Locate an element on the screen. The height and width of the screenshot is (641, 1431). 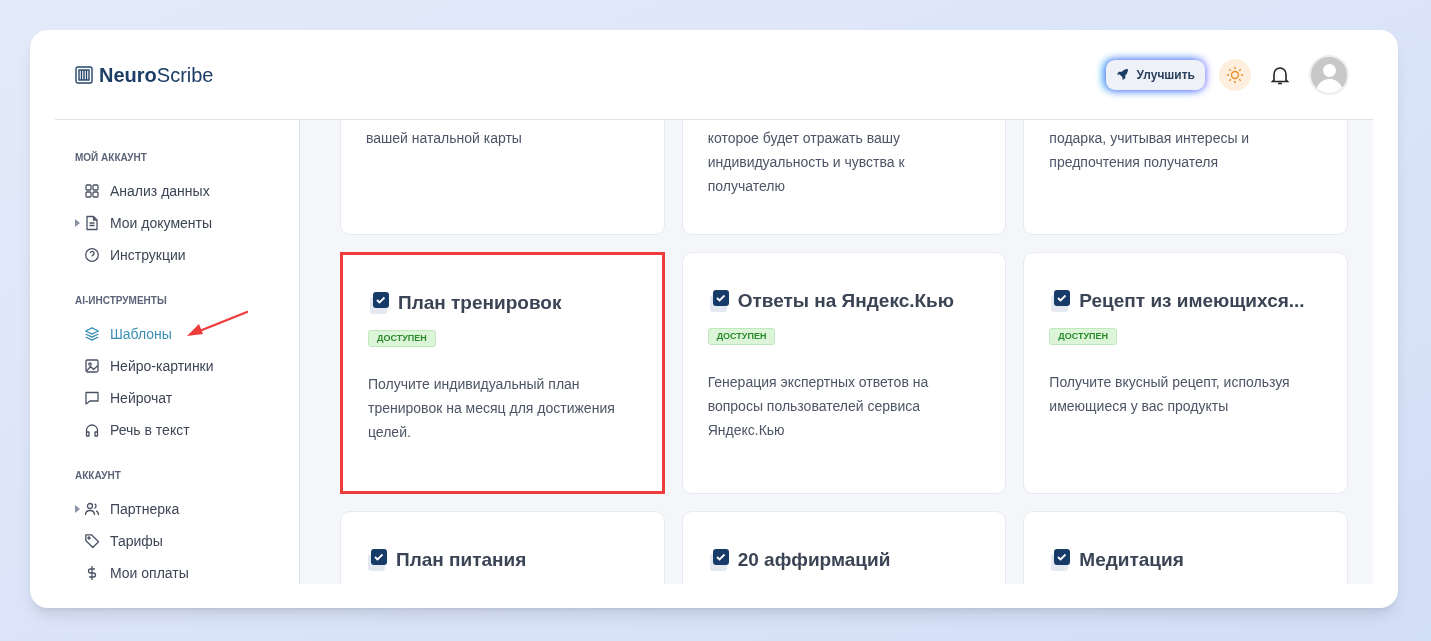
headphones-icon is located at coordinates (92, 430).